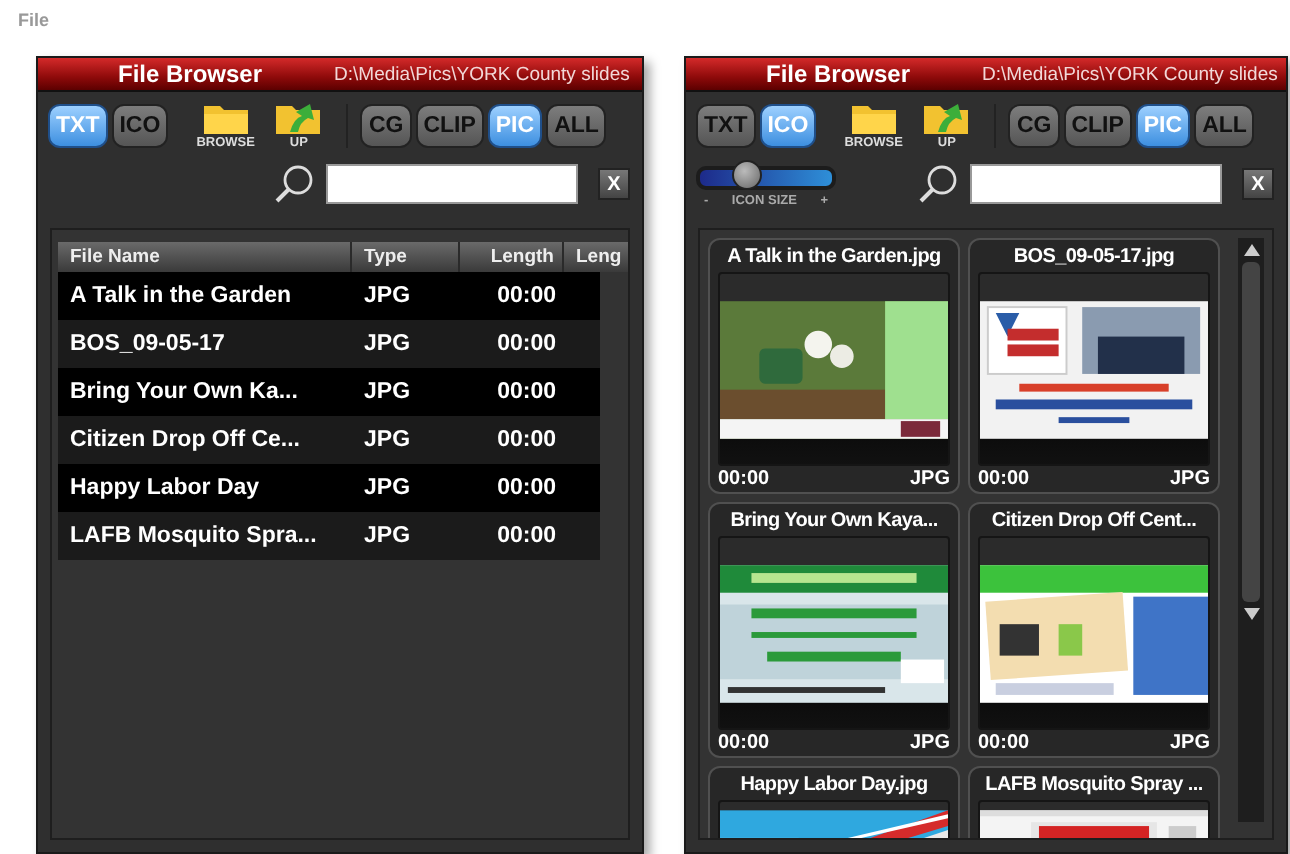 The width and height of the screenshot is (1290, 854). Describe the element at coordinates (1251, 250) in the screenshot. I see `scroll-up-icon` at that location.